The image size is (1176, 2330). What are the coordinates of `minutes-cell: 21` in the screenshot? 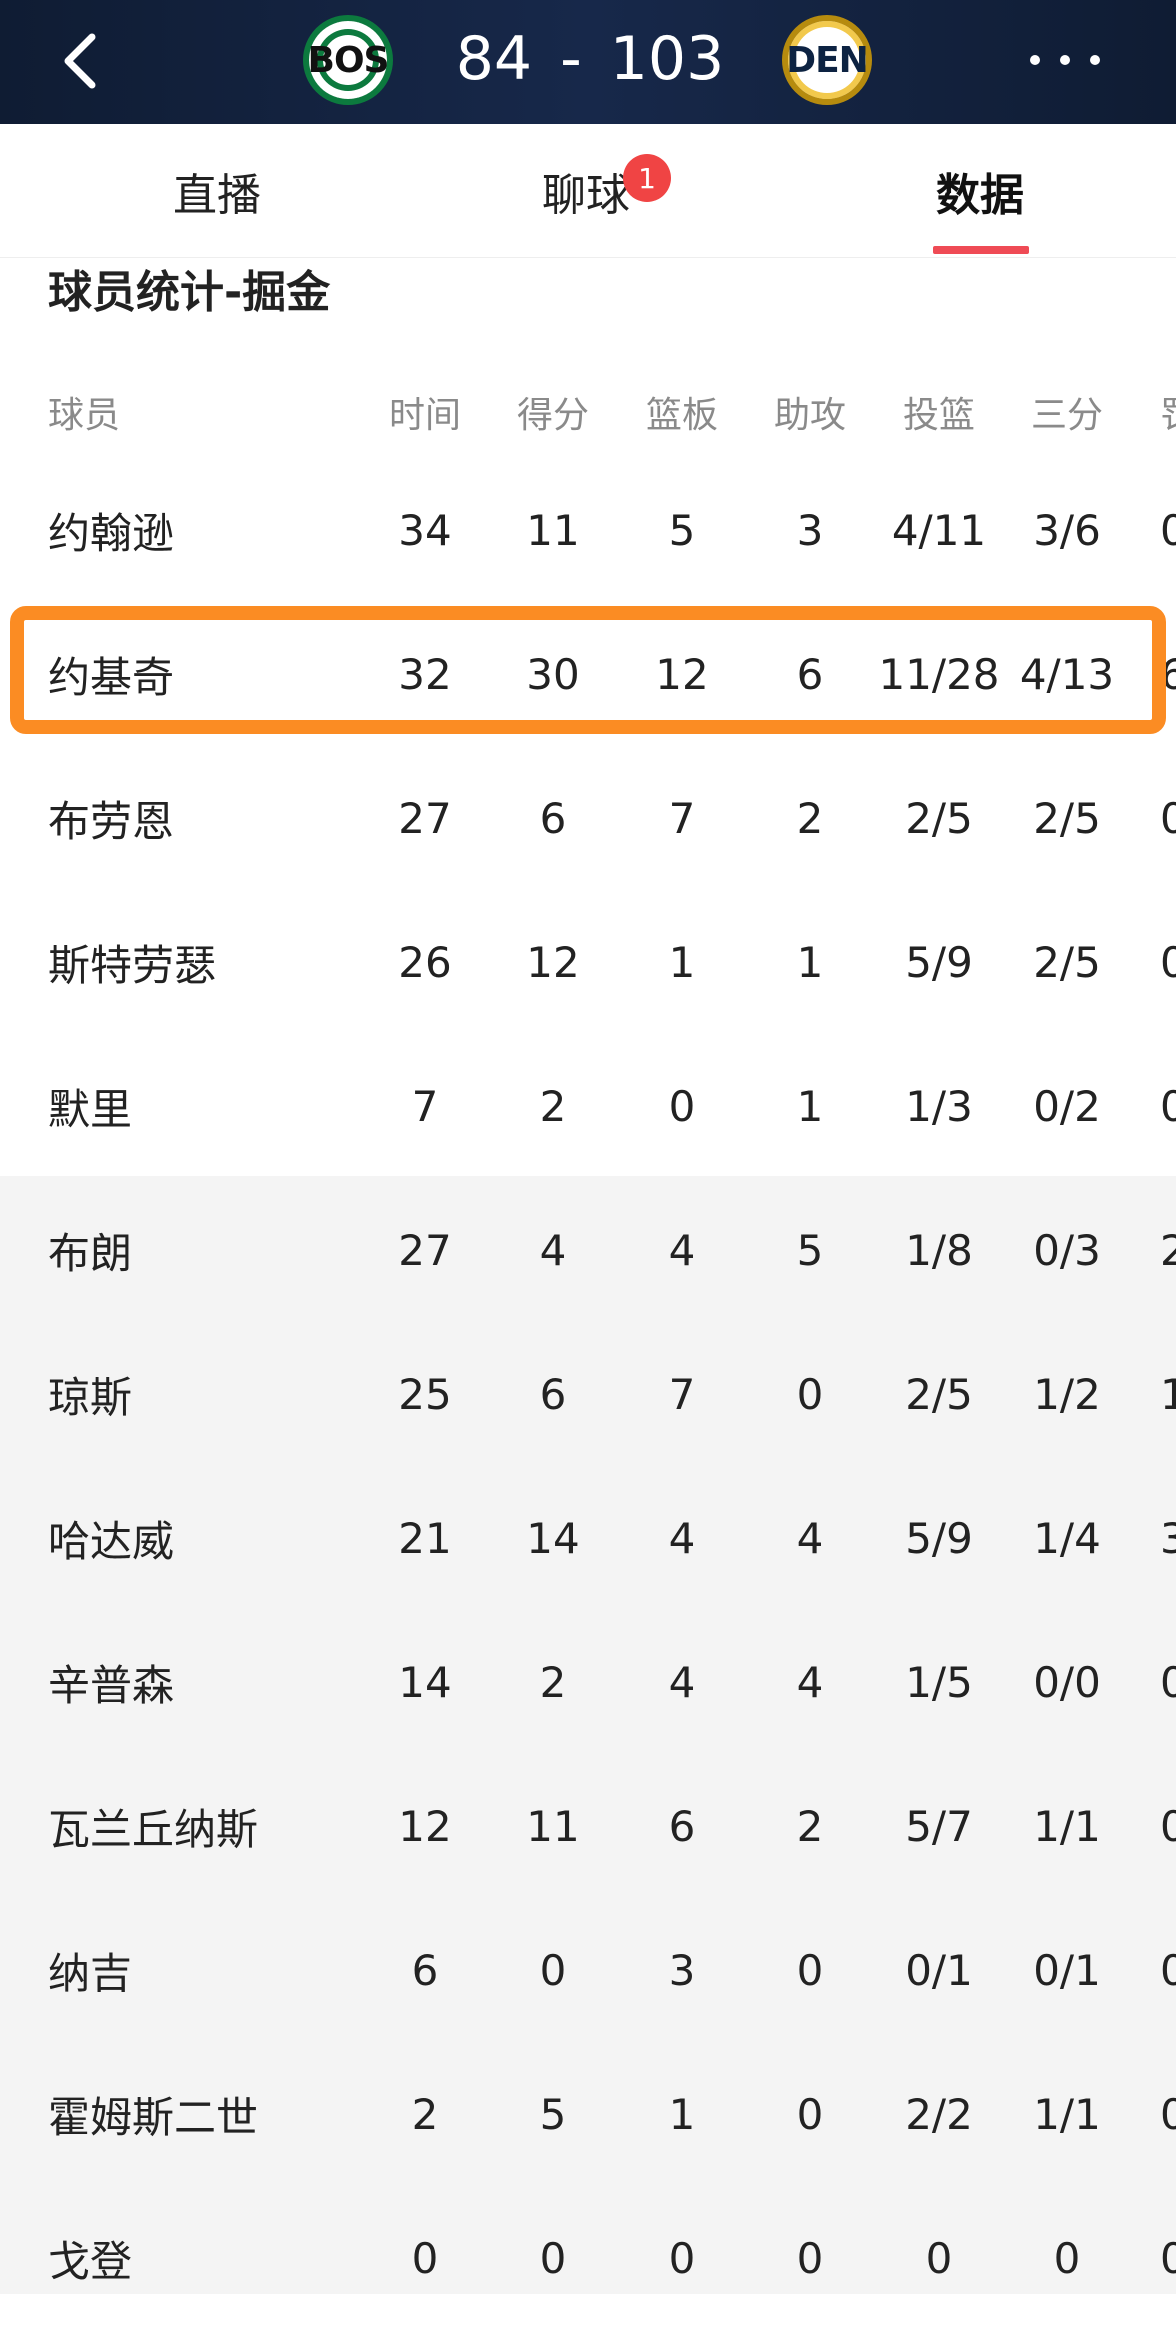 It's located at (425, 1538).